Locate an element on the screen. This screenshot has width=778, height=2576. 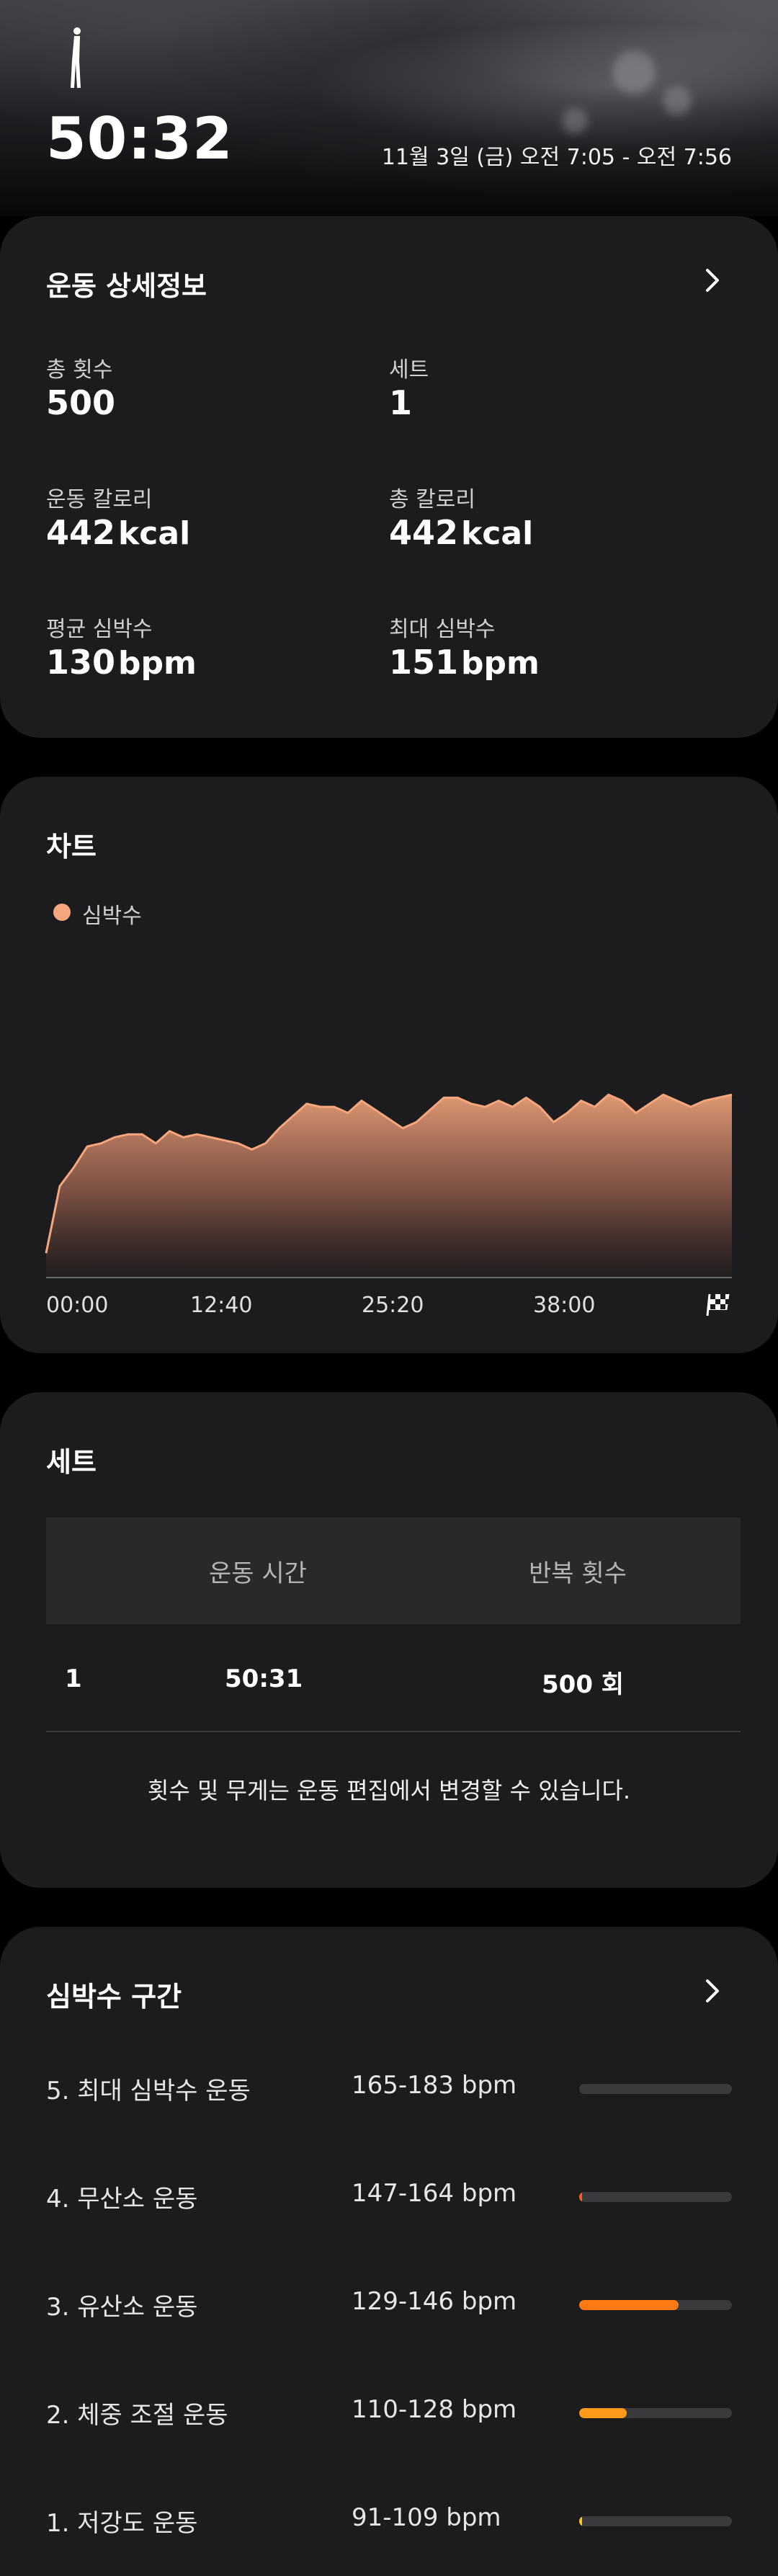
stat-label: 평균 심박수 is located at coordinates (99, 629).